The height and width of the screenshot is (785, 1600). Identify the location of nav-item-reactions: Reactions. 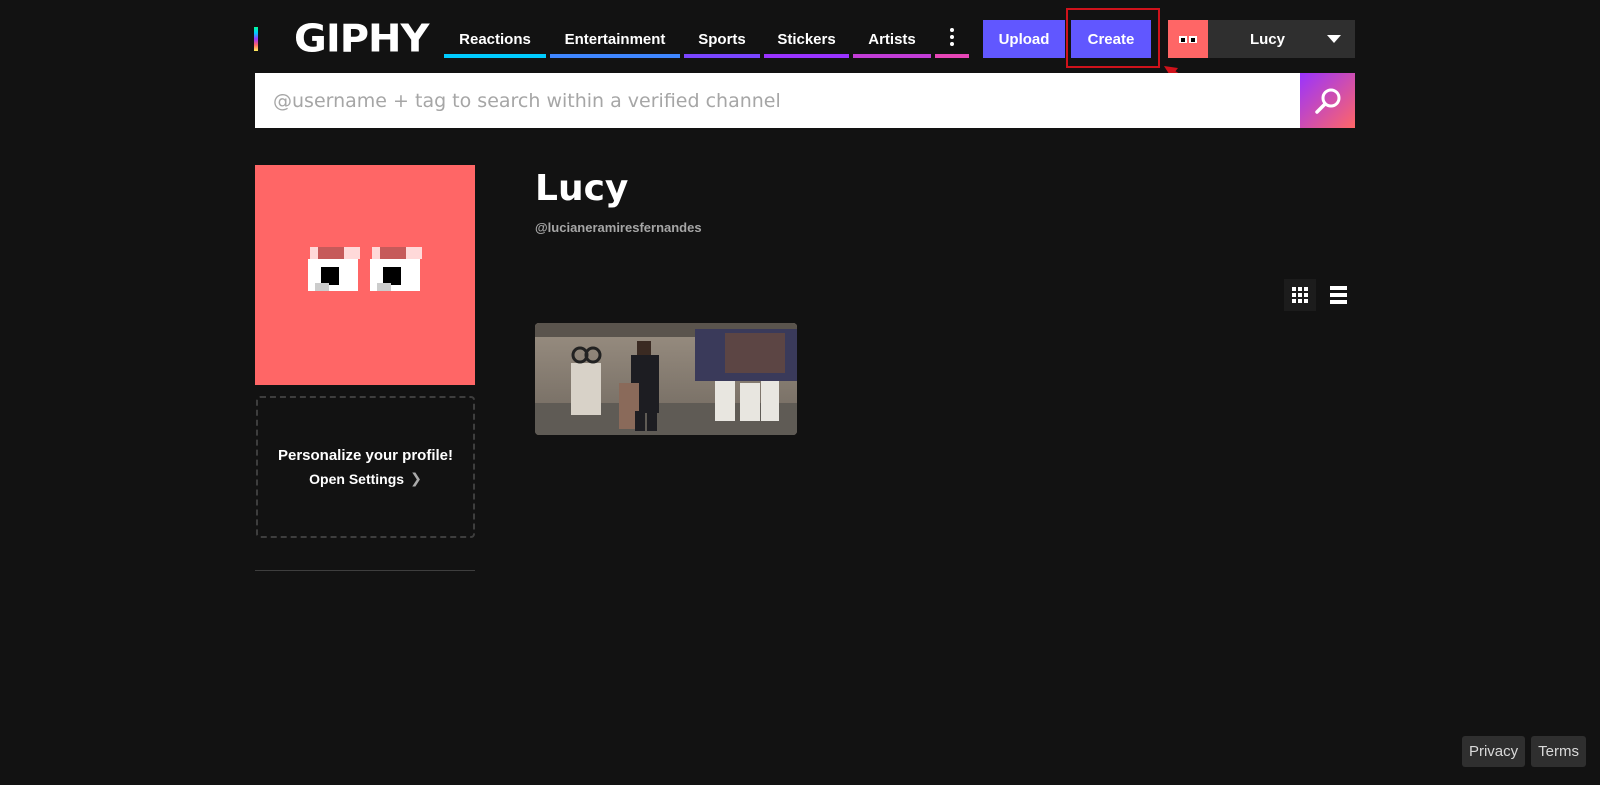
(495, 39).